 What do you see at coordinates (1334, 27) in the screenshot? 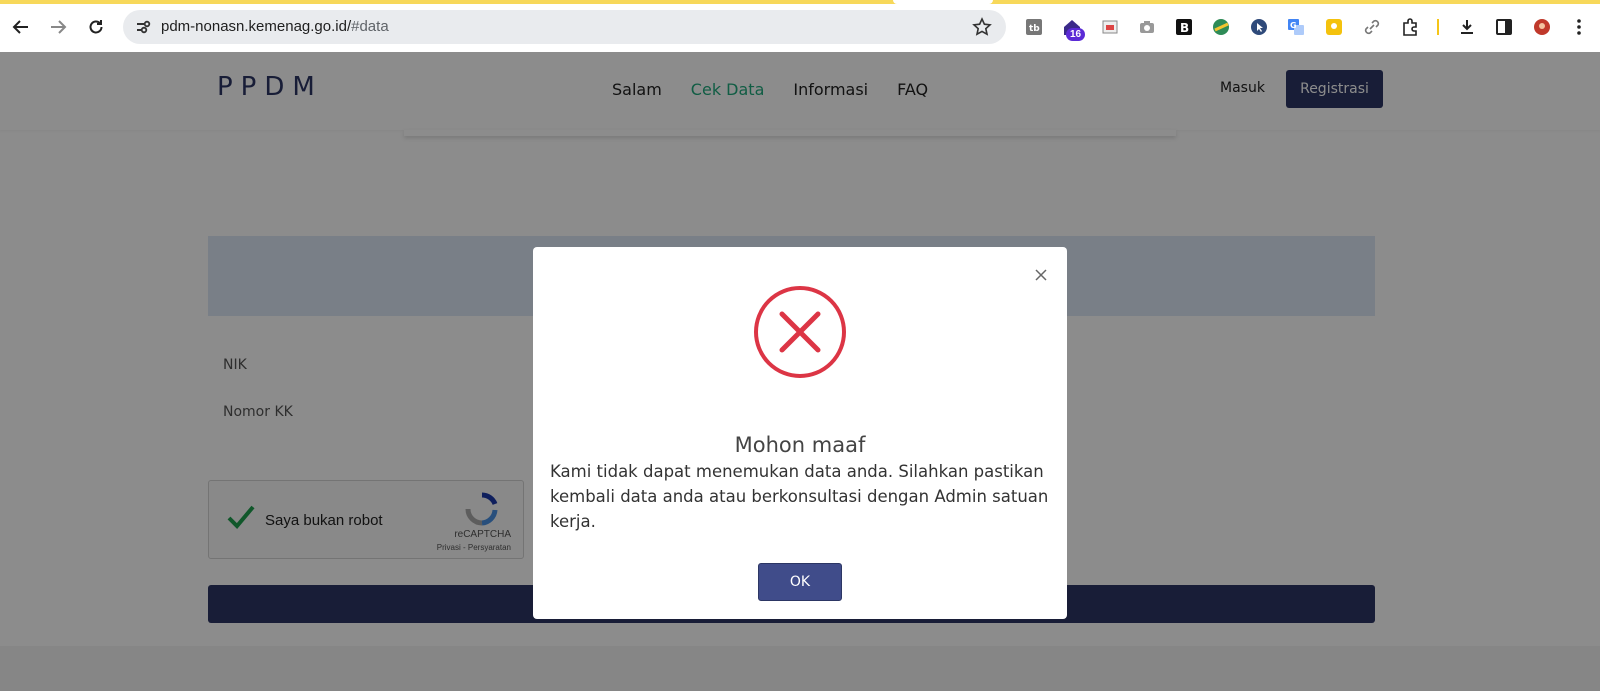
I see `extension-note-icon` at bounding box center [1334, 27].